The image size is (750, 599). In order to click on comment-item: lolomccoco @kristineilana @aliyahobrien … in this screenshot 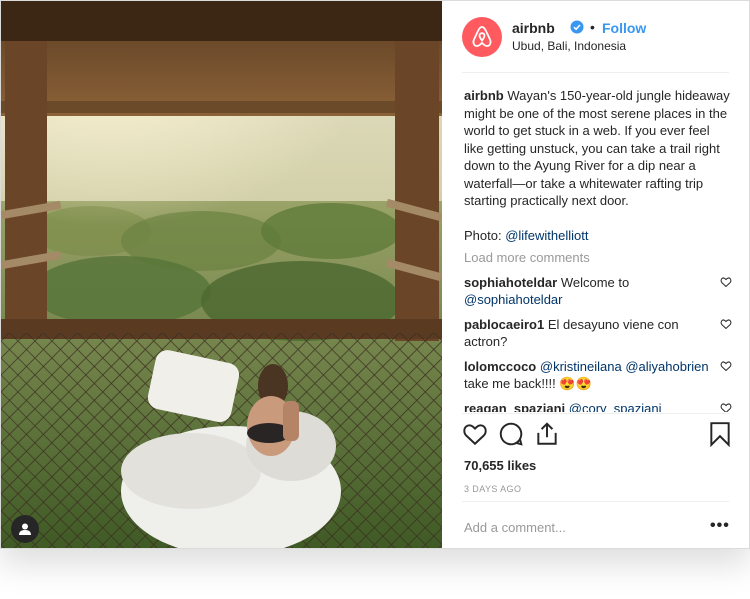, I will do `click(598, 375)`.